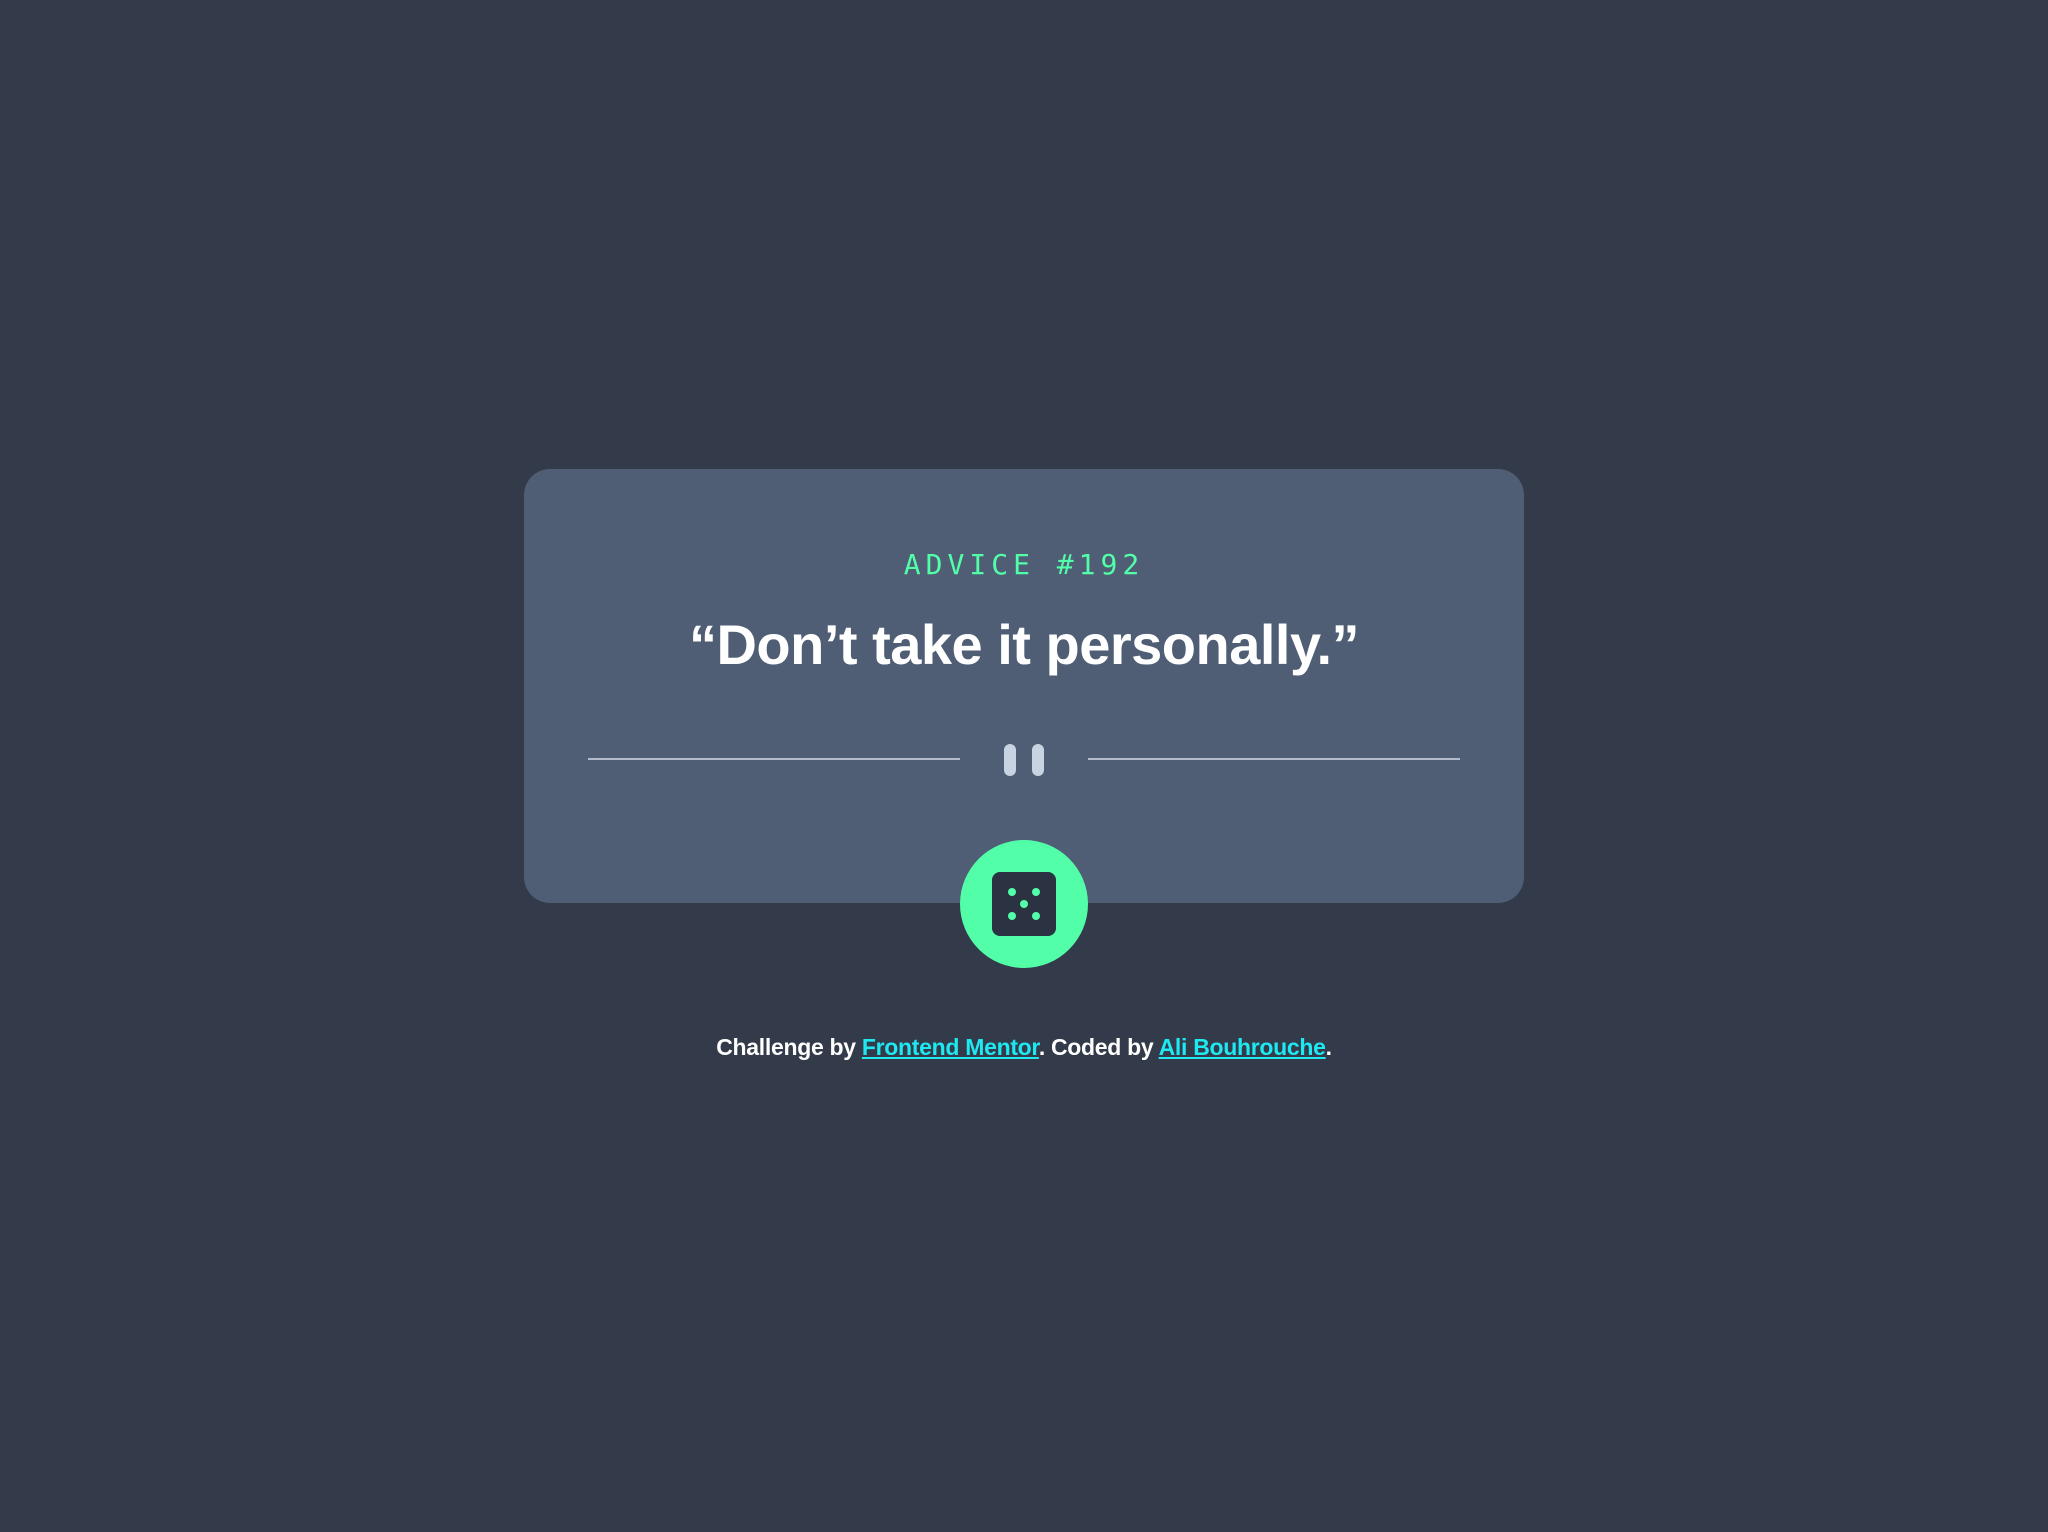  Describe the element at coordinates (1328, 1047) in the screenshot. I see `footer-suffix: .` at that location.